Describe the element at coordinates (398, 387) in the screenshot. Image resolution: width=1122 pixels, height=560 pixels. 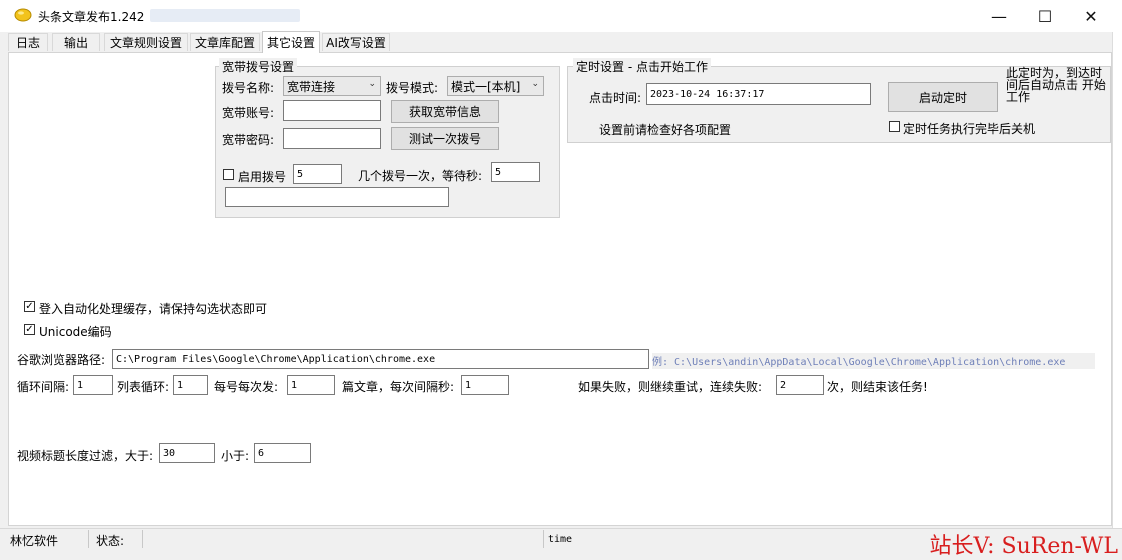
I see `article-interval-label: 篇文章，每次间隔秒:` at that location.